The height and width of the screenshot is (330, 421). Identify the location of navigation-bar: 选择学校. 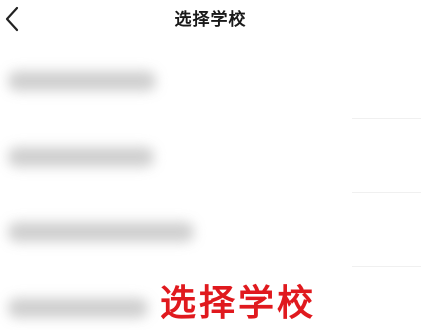
(210, 20).